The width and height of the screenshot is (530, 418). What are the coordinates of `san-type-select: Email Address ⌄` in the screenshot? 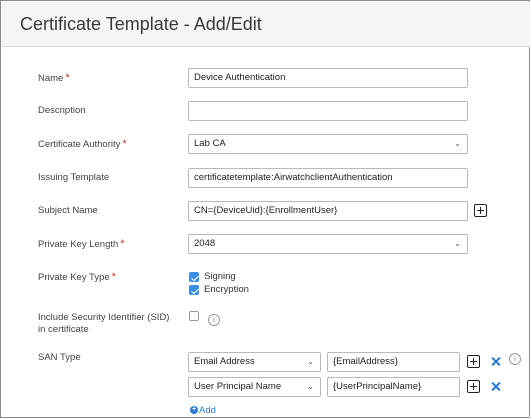 It's located at (254, 362).